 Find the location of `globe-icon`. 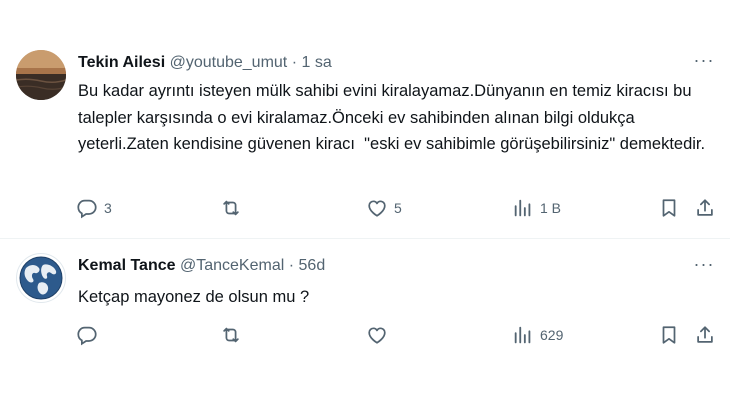

globe-icon is located at coordinates (41, 278).